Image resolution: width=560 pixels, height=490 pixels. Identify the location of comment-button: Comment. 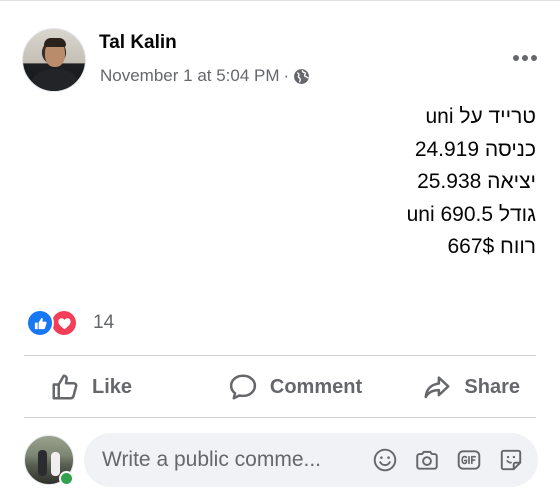
(285, 387).